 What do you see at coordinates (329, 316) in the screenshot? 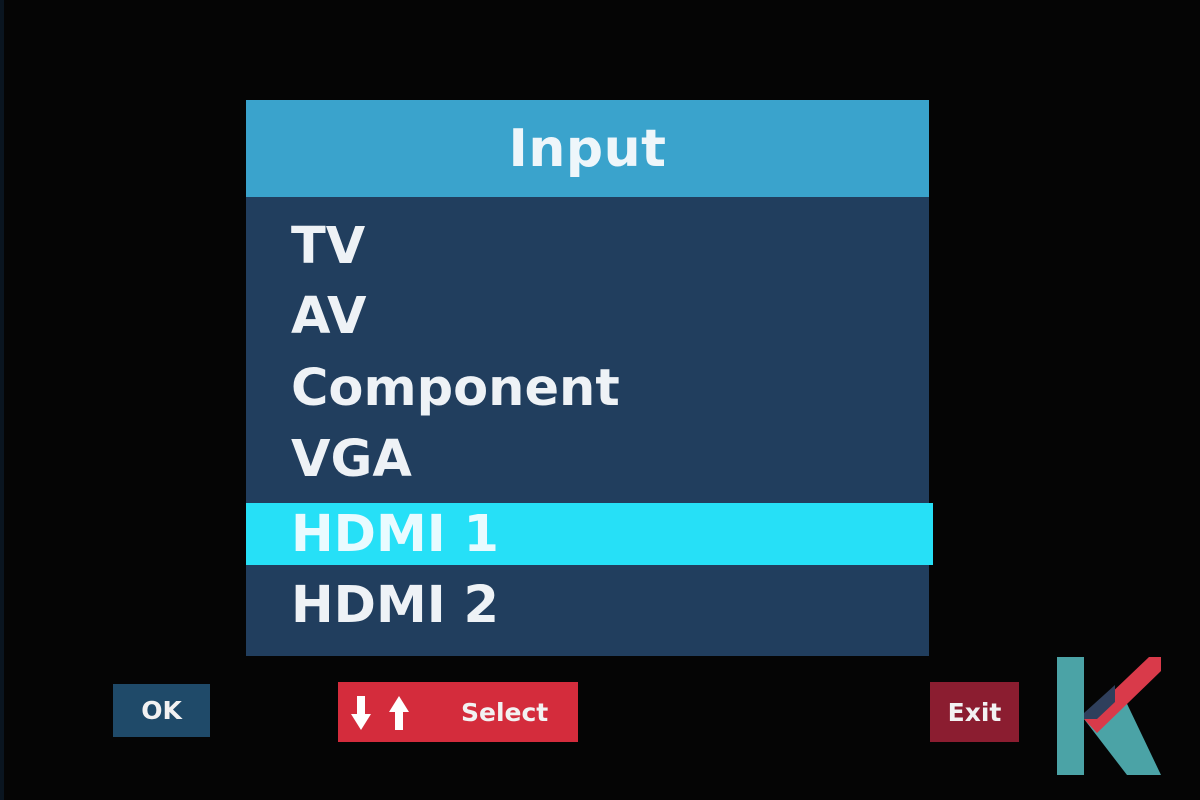
I see `menu-item-label: AV` at bounding box center [329, 316].